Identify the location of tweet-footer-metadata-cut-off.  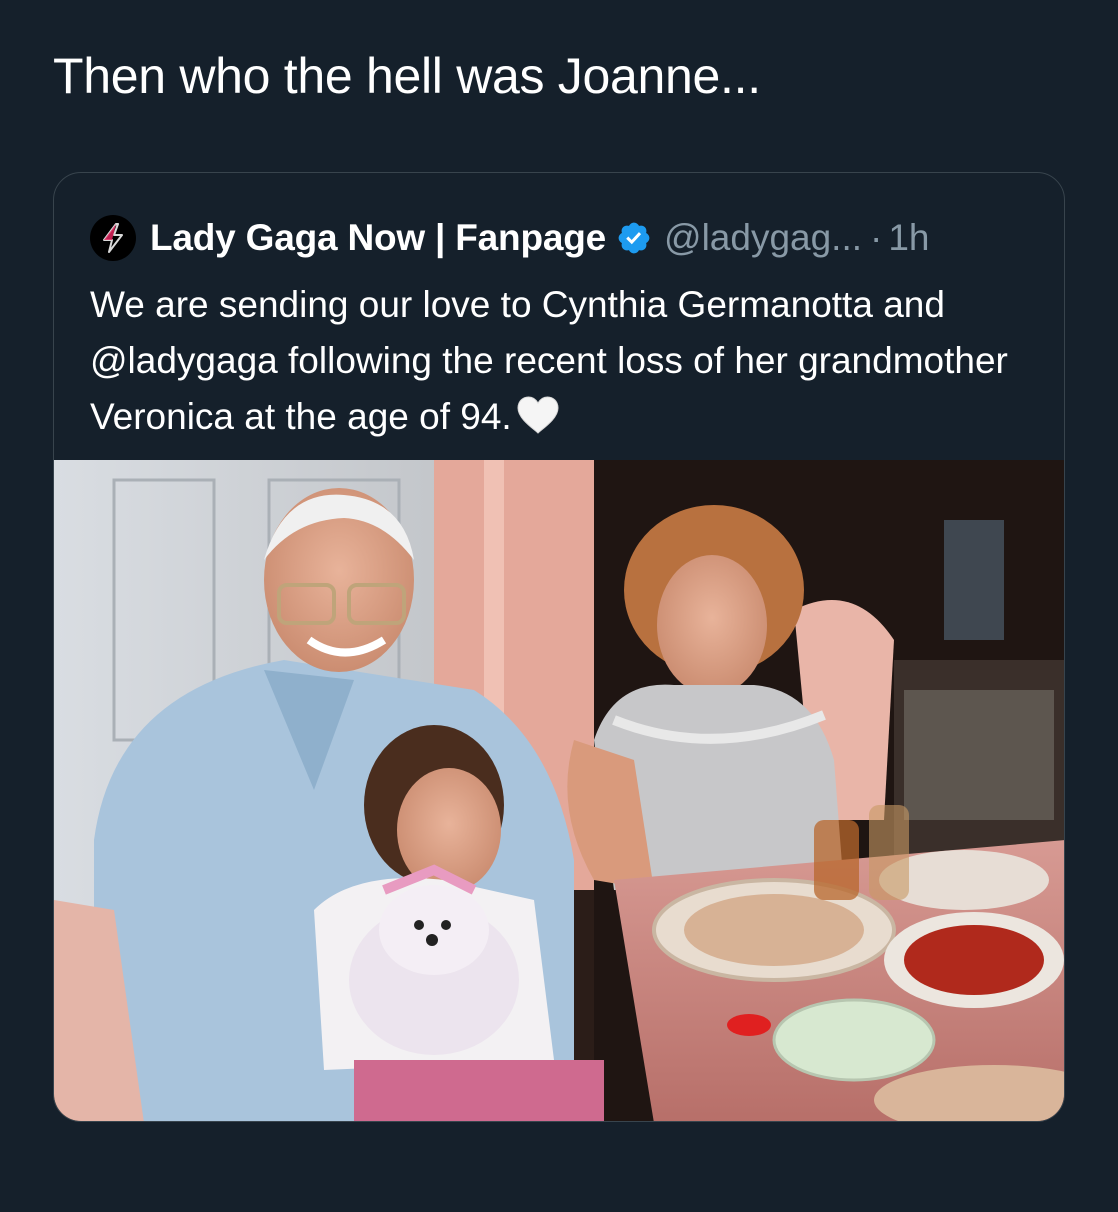
(393, 1201).